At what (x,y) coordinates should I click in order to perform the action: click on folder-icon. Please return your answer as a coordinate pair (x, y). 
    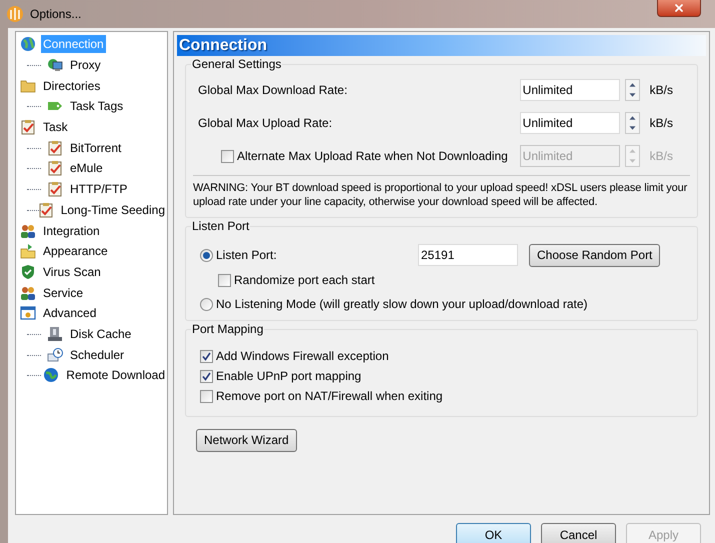
    Looking at the image, I should click on (28, 86).